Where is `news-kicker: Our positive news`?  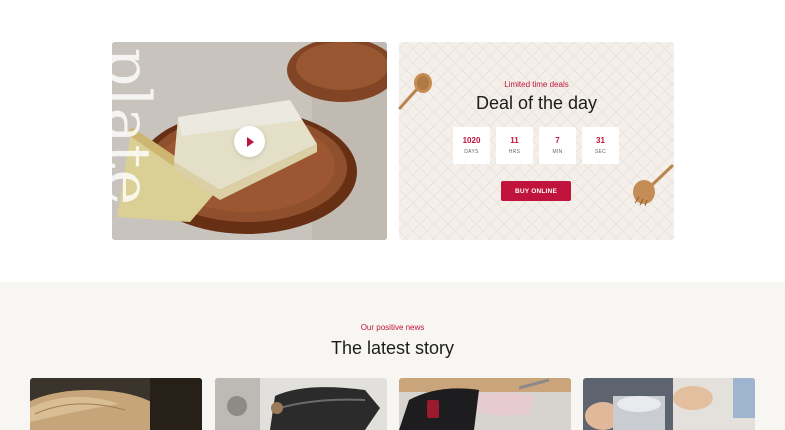
news-kicker: Our positive news is located at coordinates (392, 327).